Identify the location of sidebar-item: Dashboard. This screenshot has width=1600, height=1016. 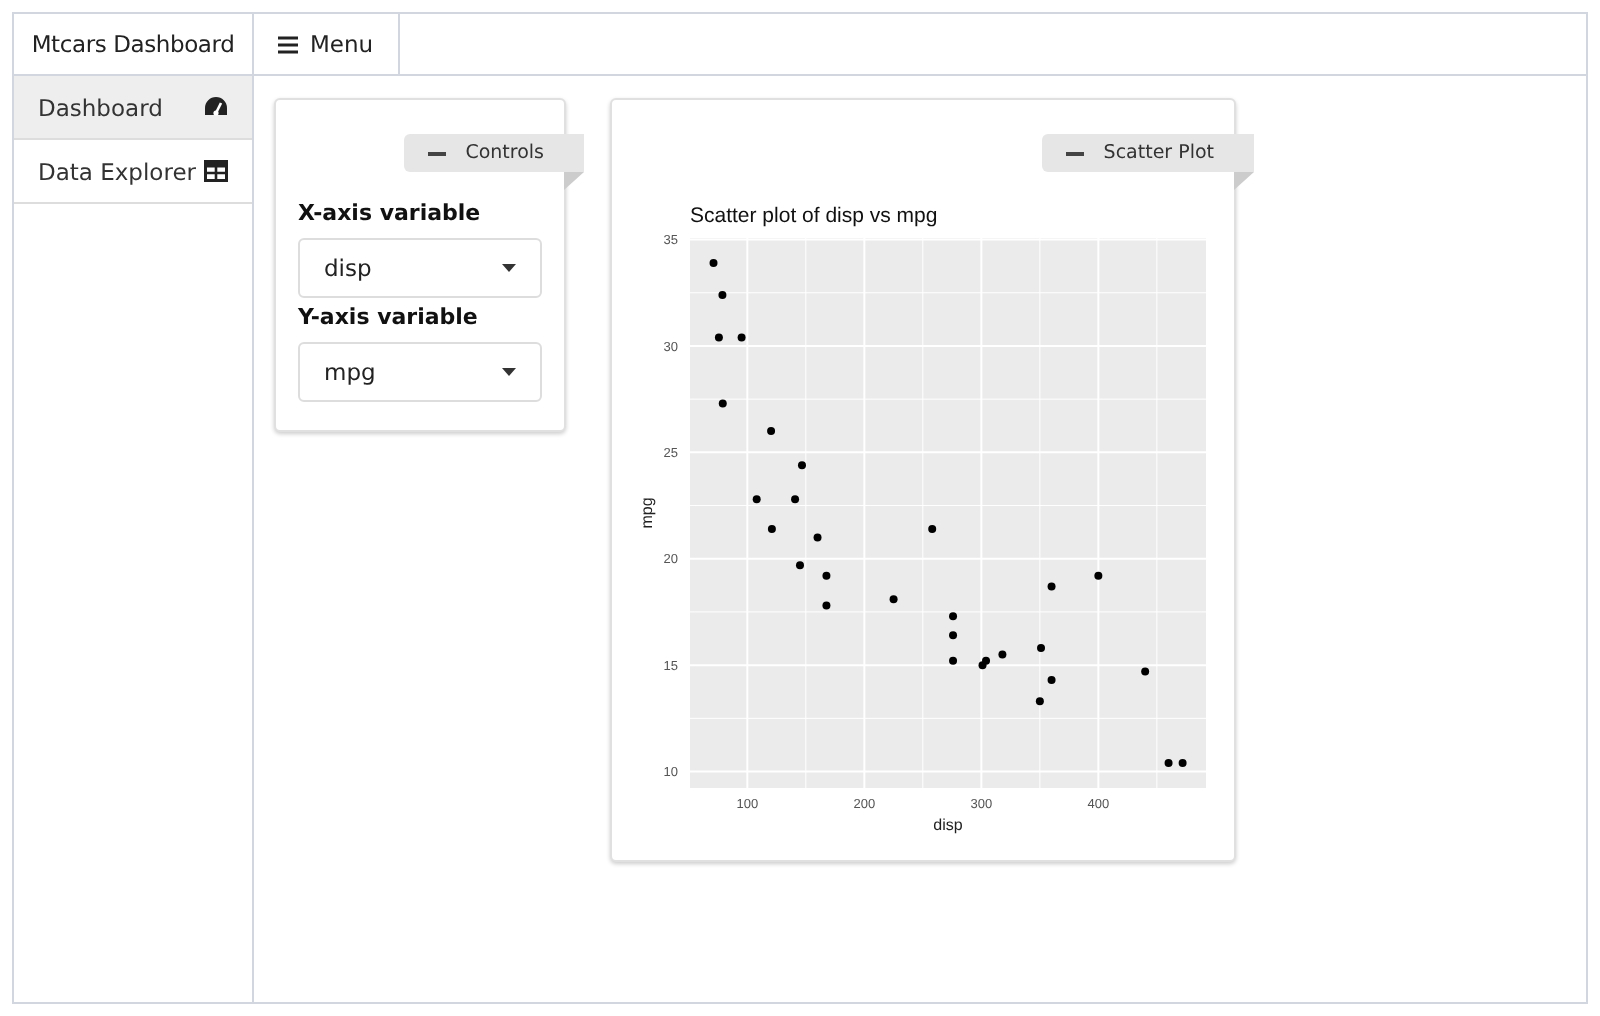
(133, 108).